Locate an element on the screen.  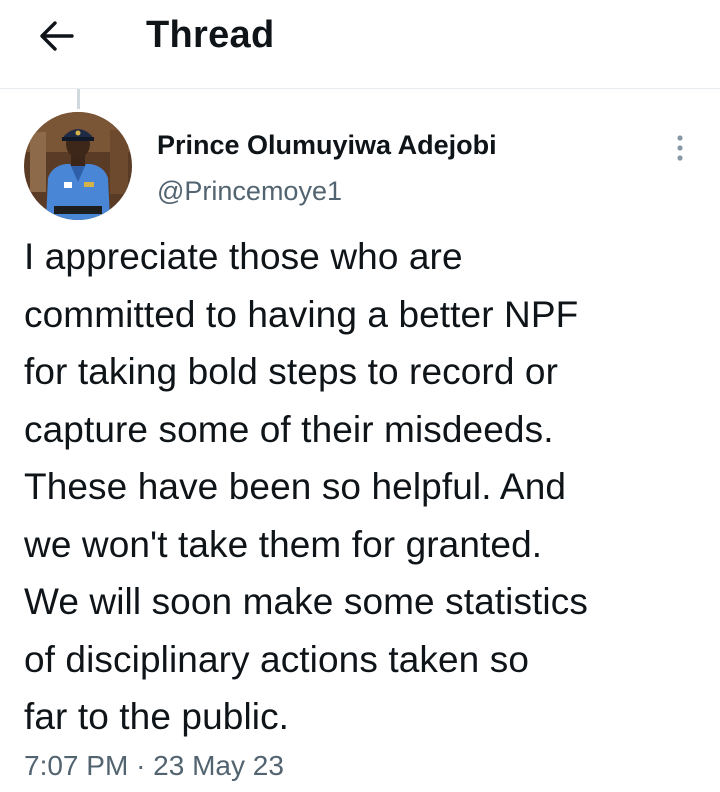
avatar is located at coordinates (78, 166).